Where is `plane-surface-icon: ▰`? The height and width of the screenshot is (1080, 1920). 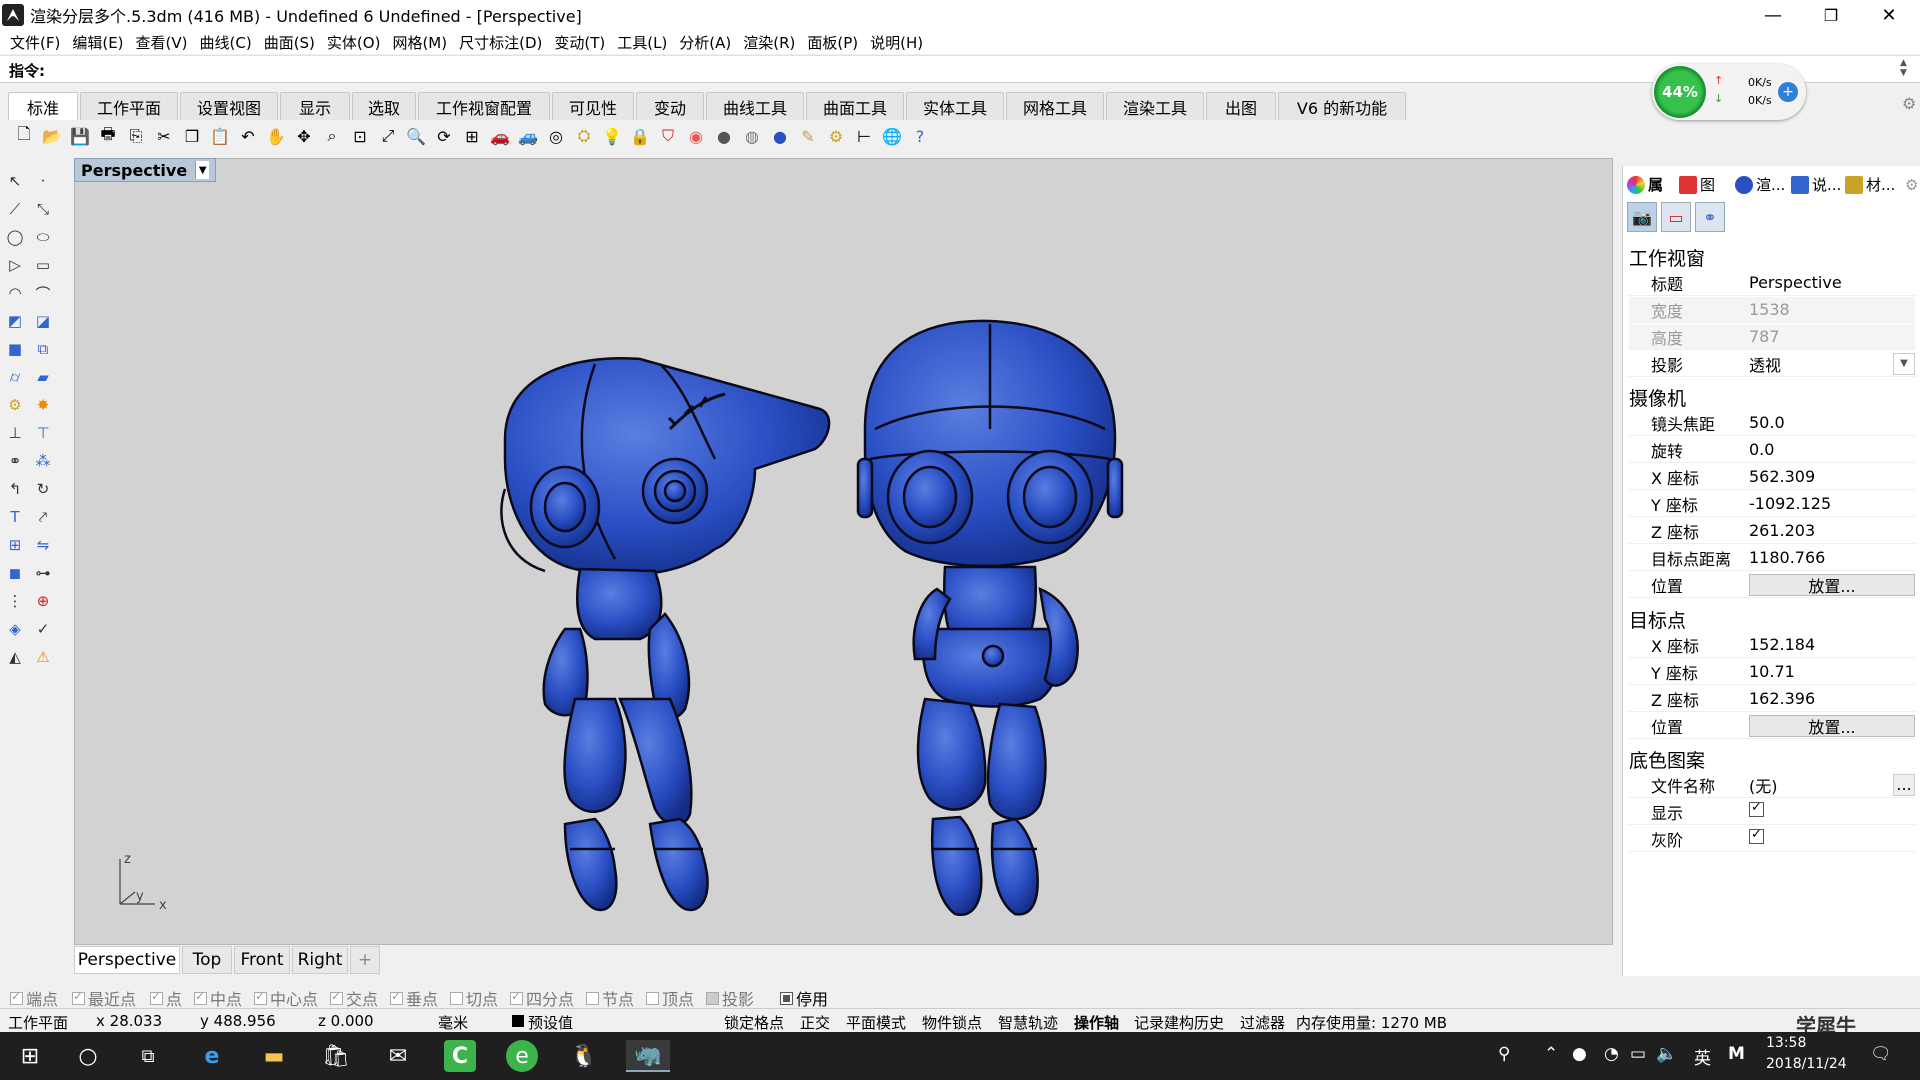 plane-surface-icon: ▰ is located at coordinates (43, 377).